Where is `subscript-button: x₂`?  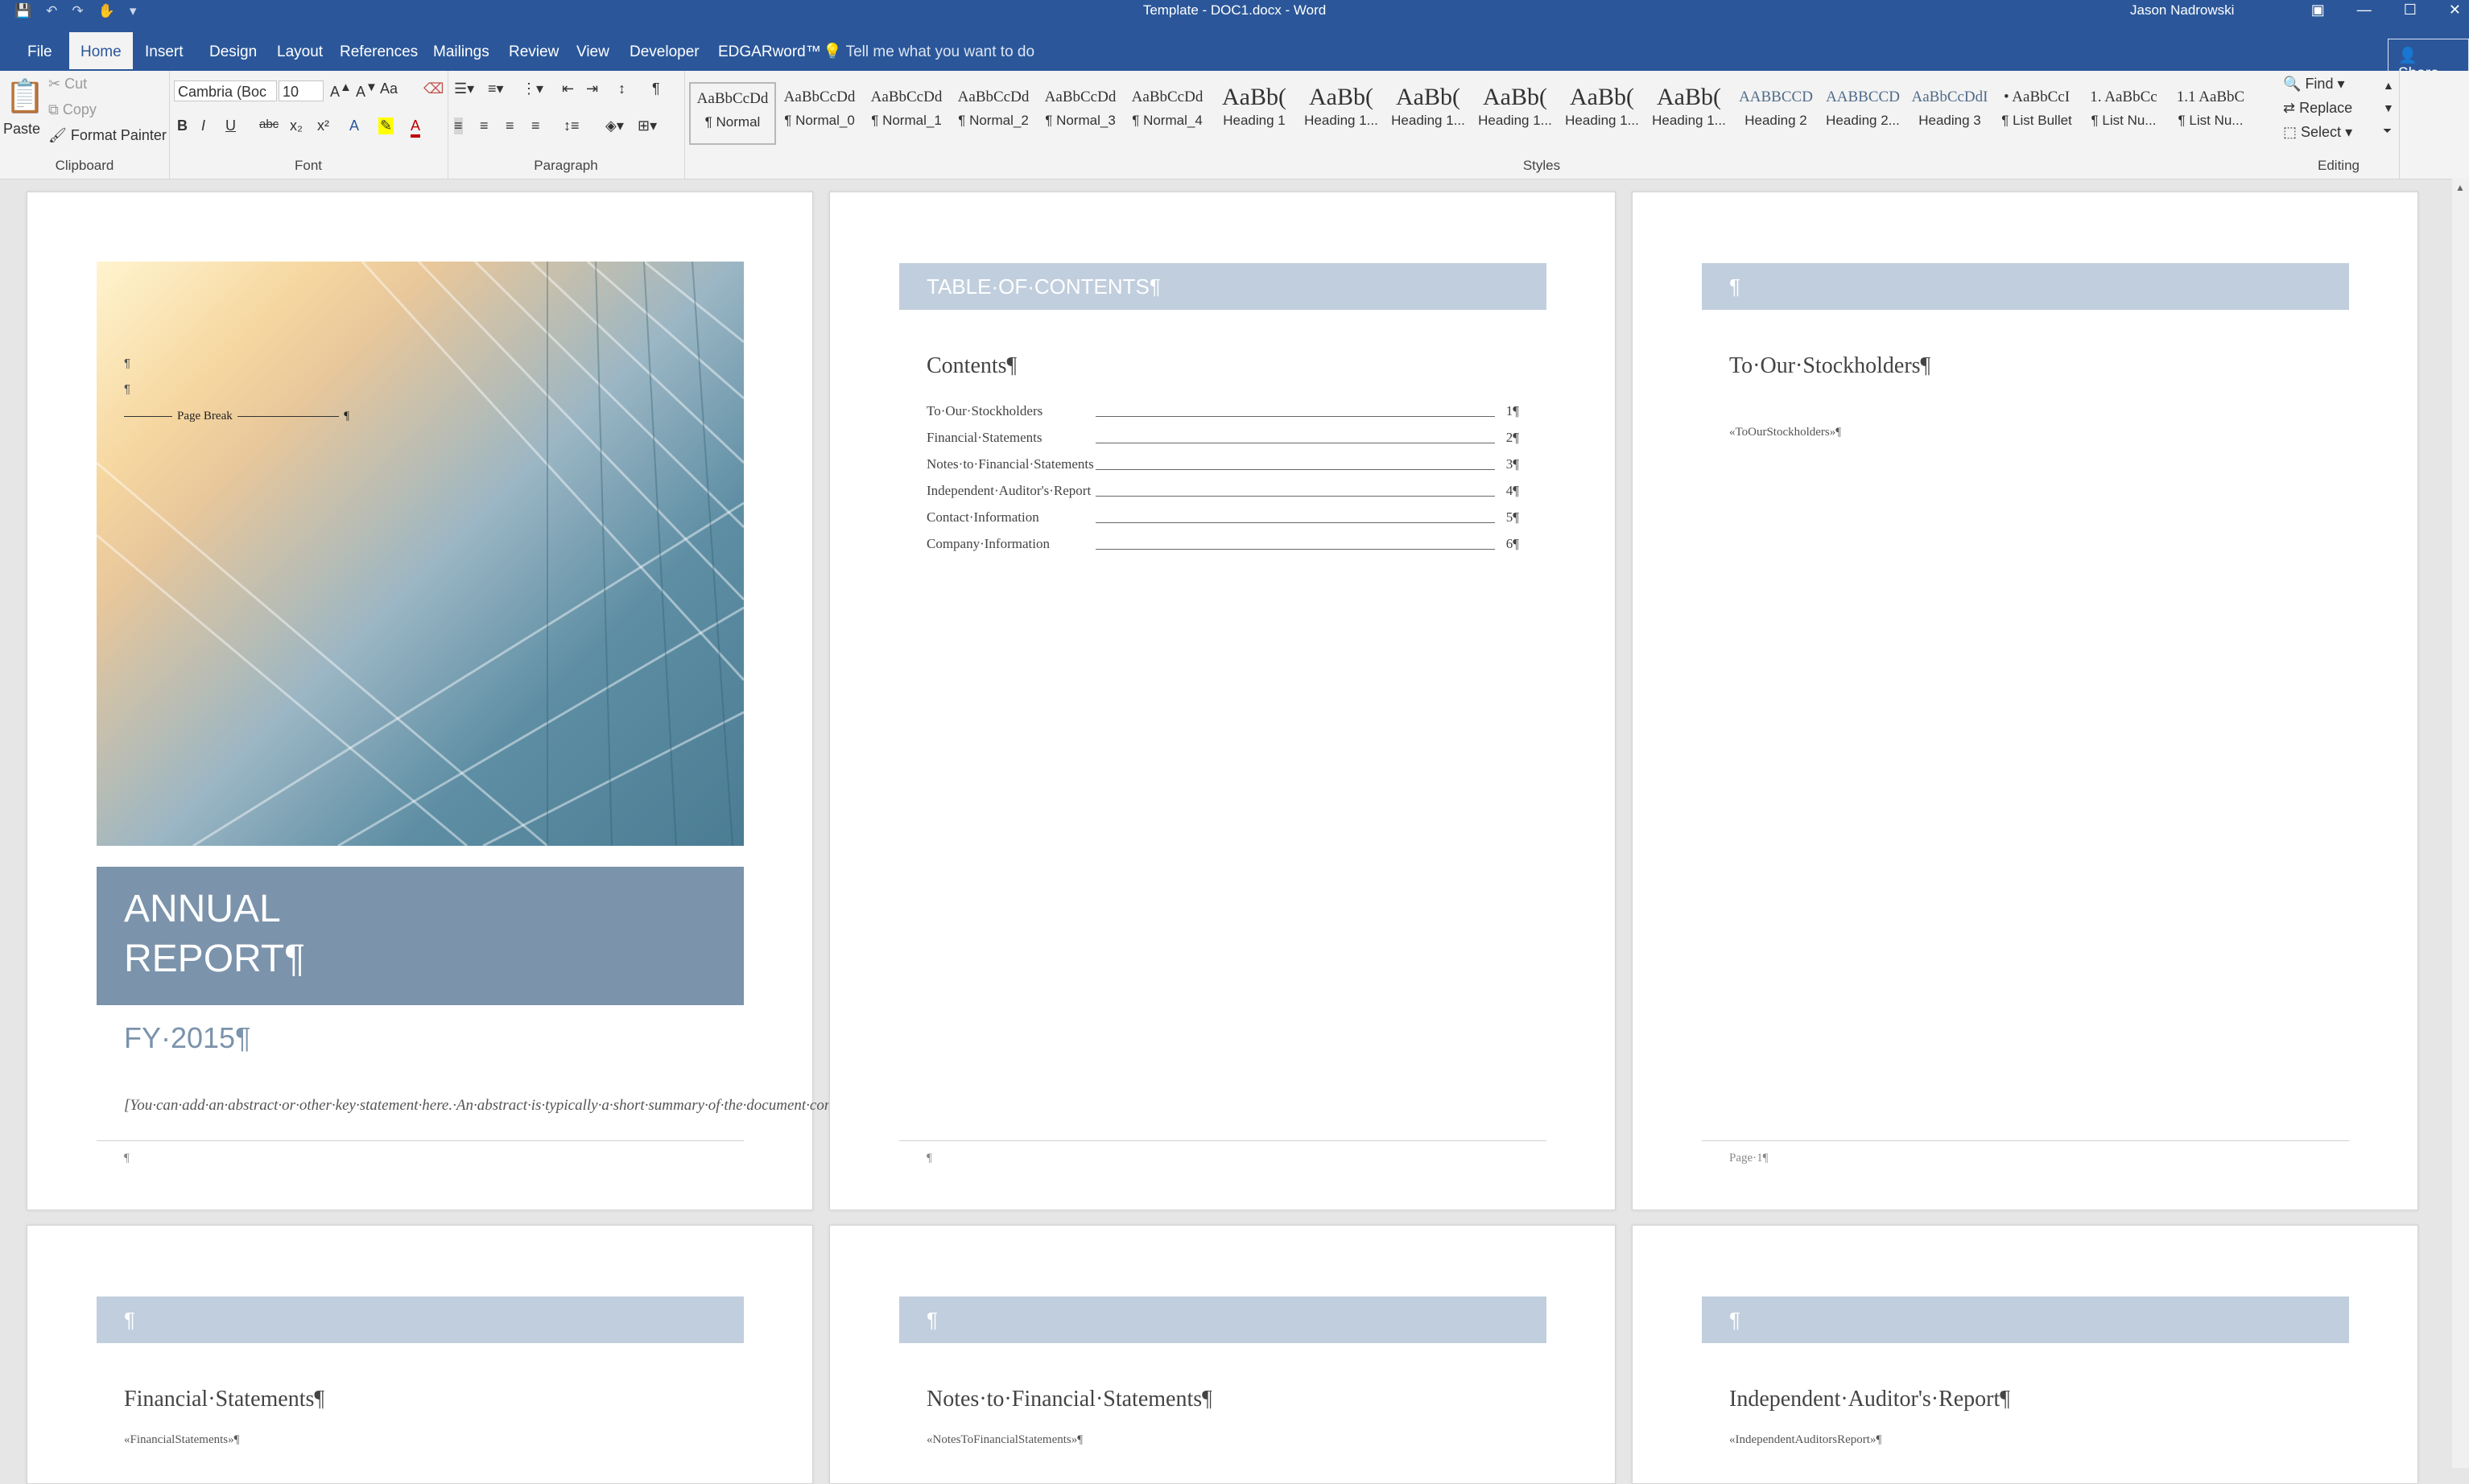 subscript-button: x₂ is located at coordinates (296, 126).